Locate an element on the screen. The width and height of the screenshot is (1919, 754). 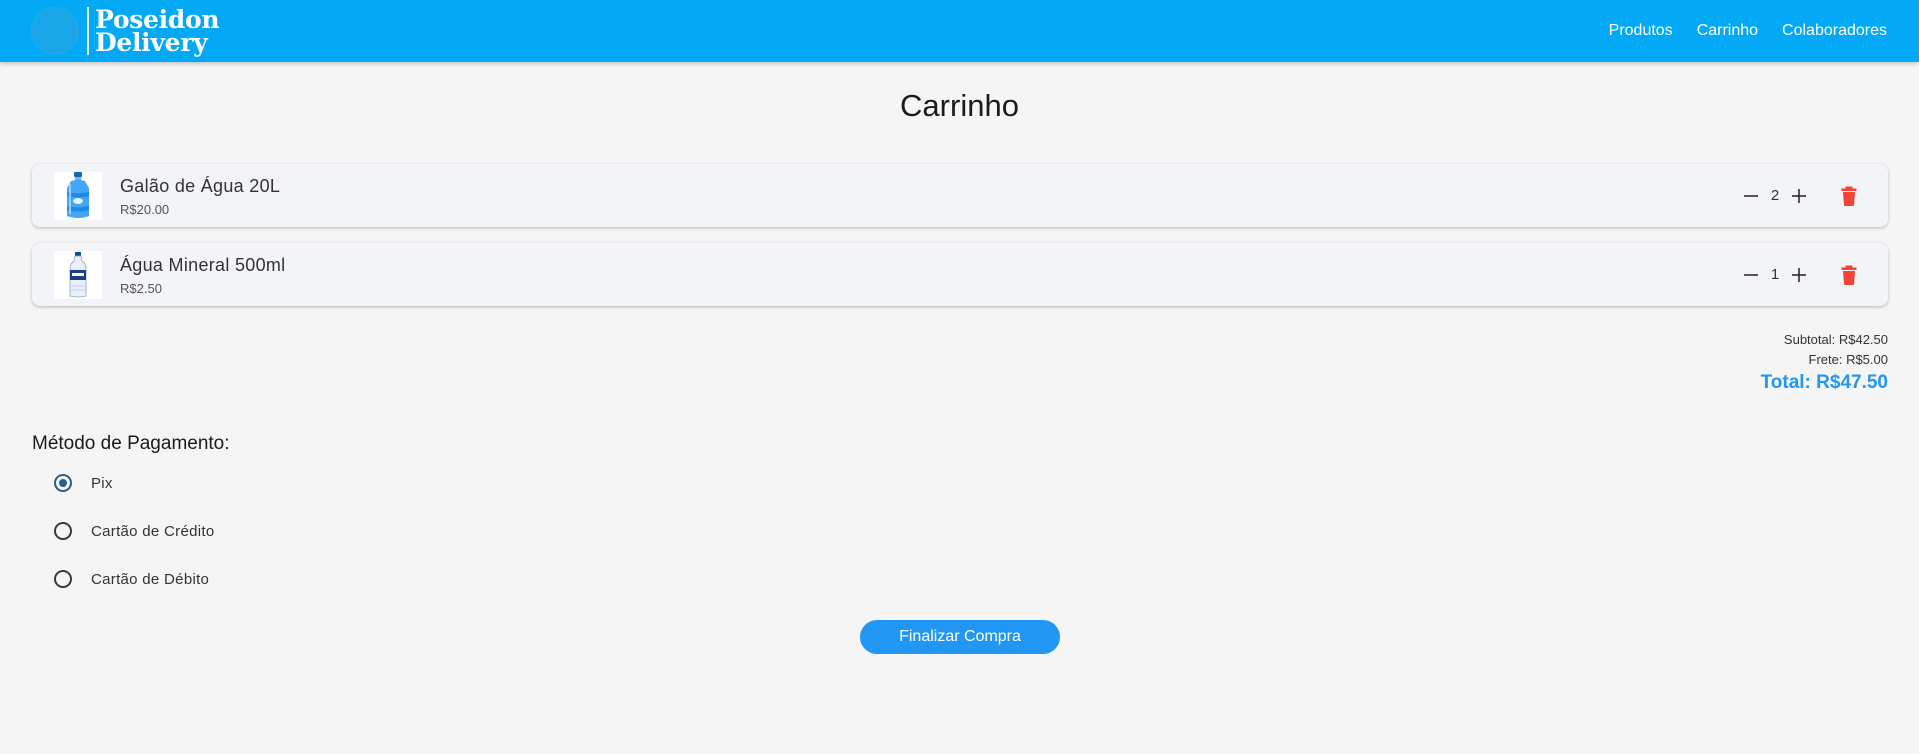
nav-link-colaboradores: Colaboradores is located at coordinates (1834, 31).